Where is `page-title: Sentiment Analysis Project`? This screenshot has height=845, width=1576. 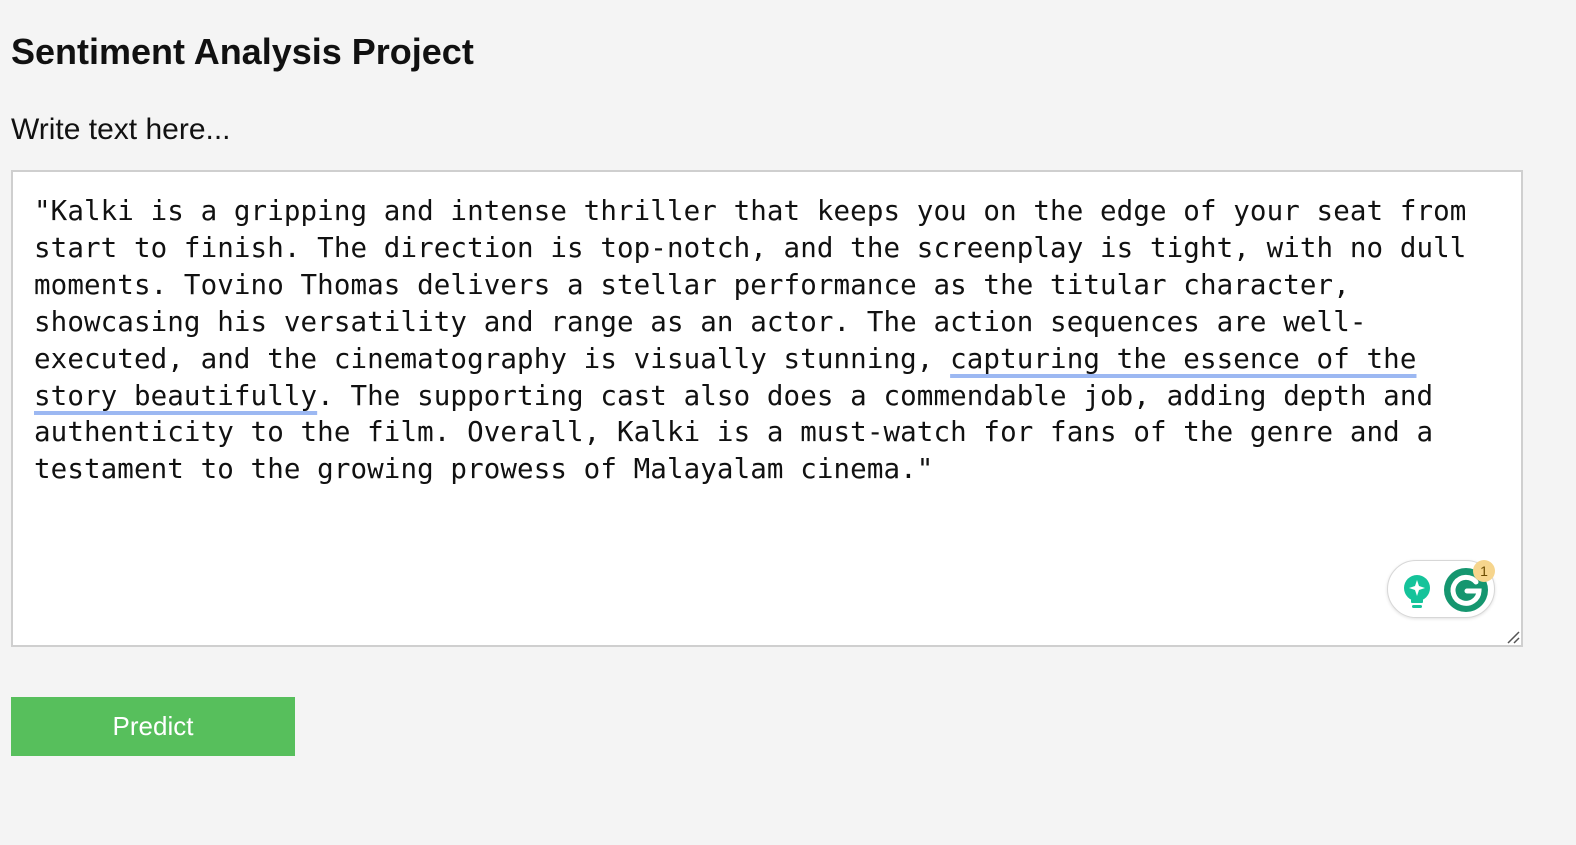
page-title: Sentiment Analysis Project is located at coordinates (242, 51).